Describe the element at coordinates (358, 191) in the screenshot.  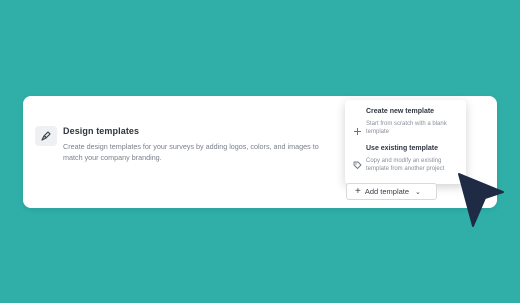
I see `plus-icon: +` at that location.